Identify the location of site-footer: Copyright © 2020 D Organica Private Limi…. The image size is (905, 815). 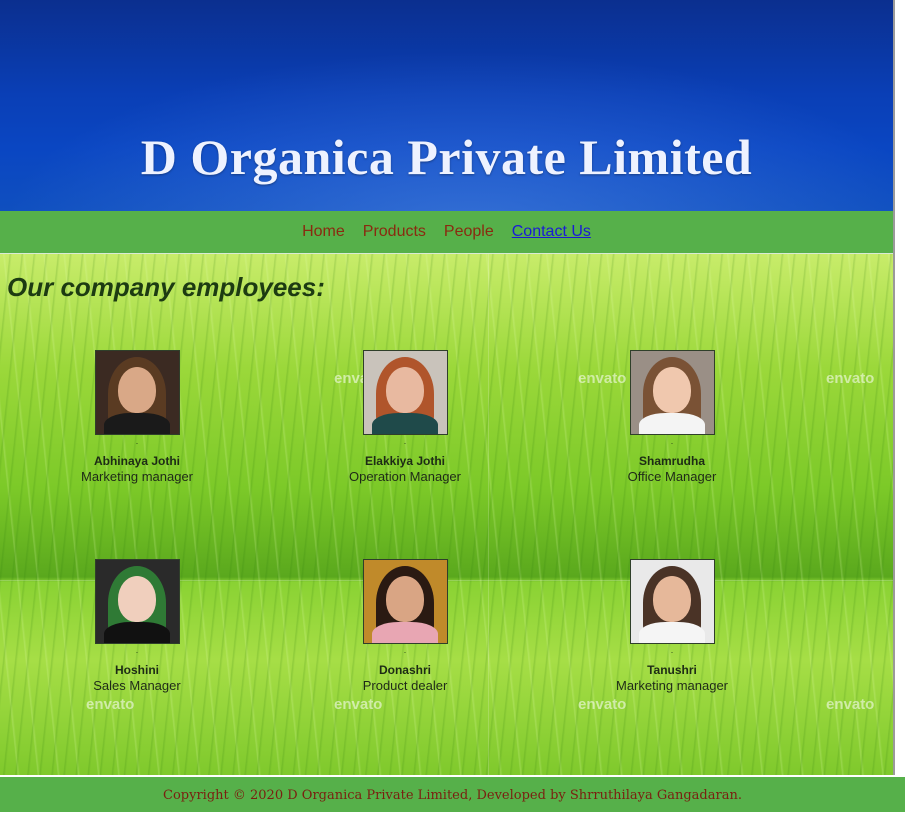
(452, 794).